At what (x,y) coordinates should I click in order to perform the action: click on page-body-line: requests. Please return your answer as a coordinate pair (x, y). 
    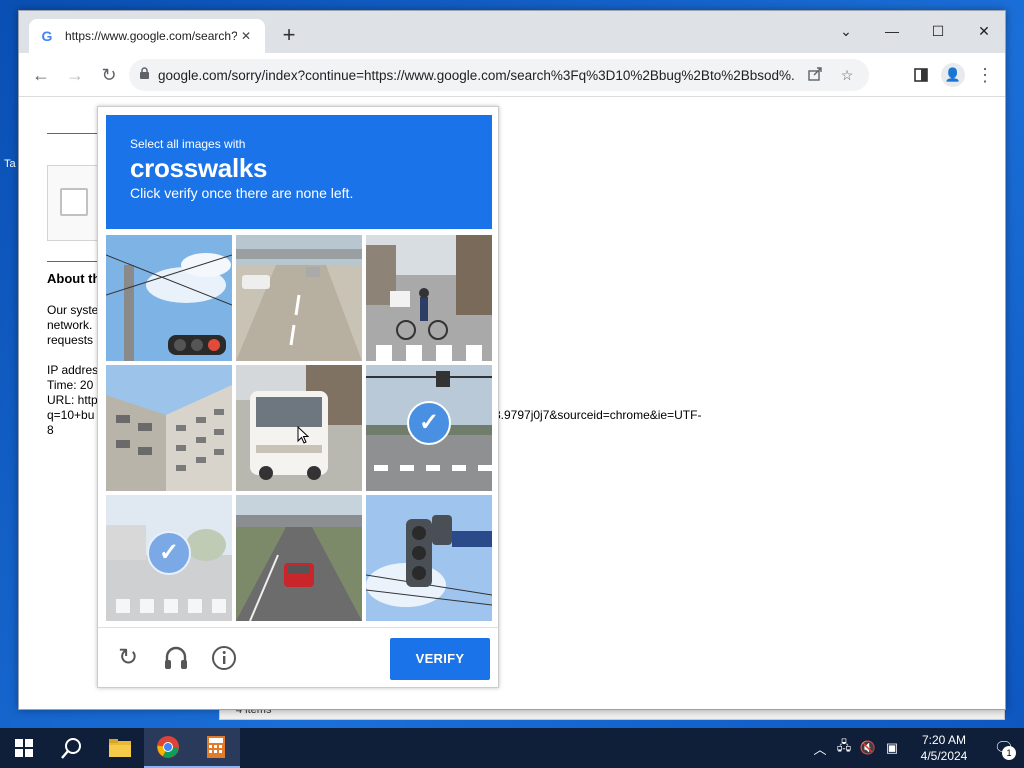
    Looking at the image, I should click on (70, 340).